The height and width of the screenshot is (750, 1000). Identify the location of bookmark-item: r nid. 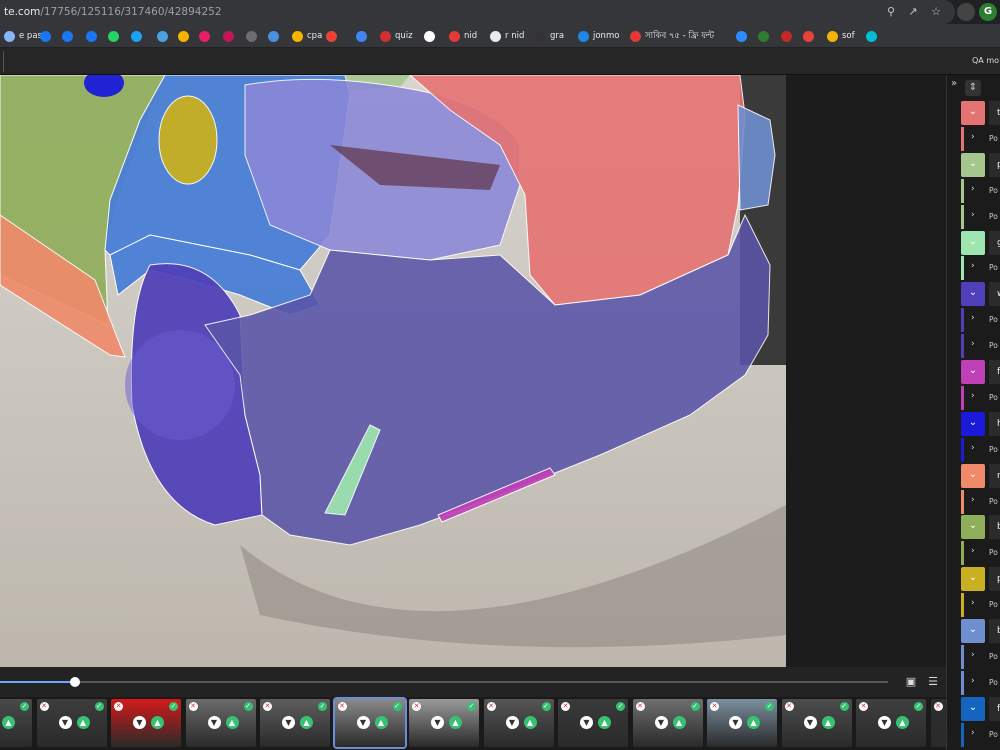
(507, 36).